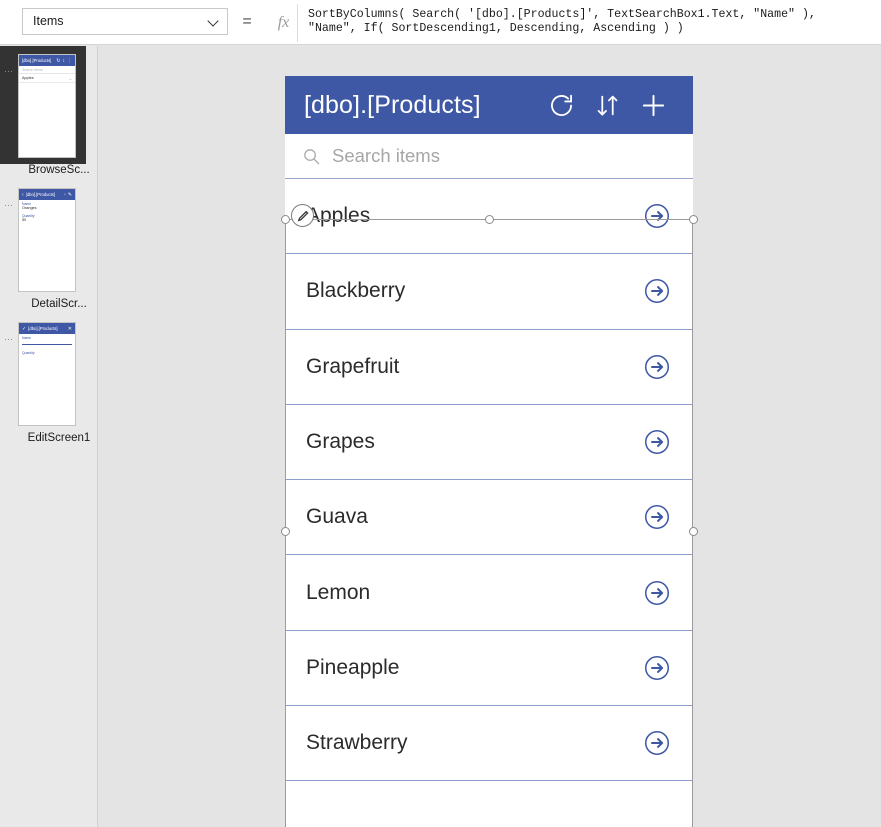  I want to click on property-select-value: Items, so click(48, 21).